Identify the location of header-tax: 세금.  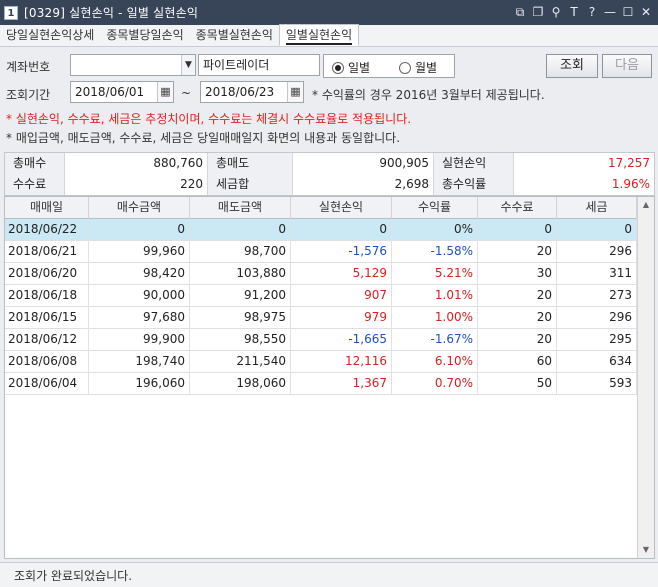
(597, 208).